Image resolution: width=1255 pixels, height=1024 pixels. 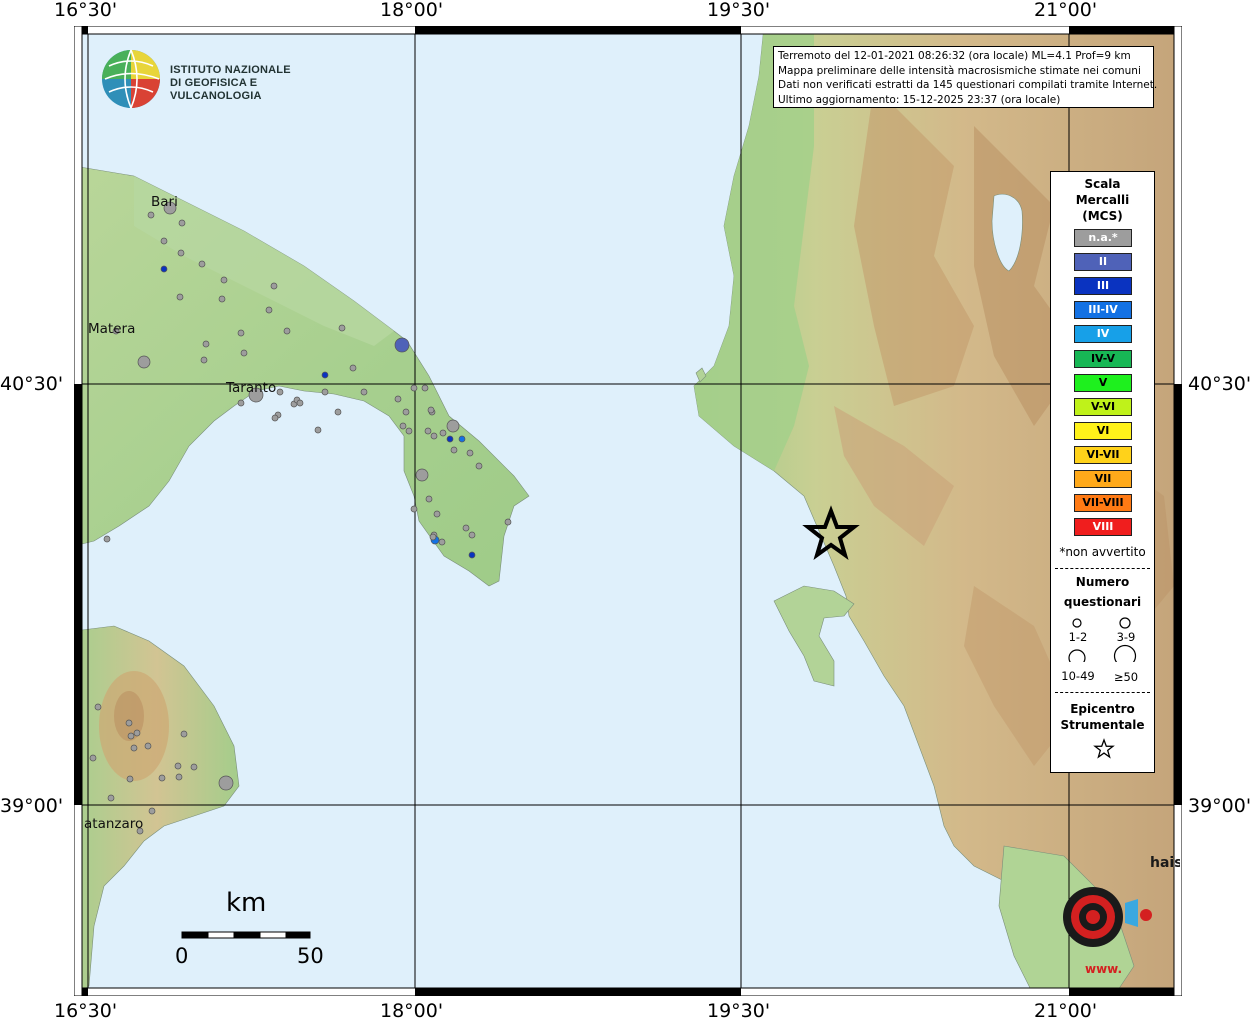 I want to click on swatch-vii-viii: VII-VIII, so click(x=1103, y=503).